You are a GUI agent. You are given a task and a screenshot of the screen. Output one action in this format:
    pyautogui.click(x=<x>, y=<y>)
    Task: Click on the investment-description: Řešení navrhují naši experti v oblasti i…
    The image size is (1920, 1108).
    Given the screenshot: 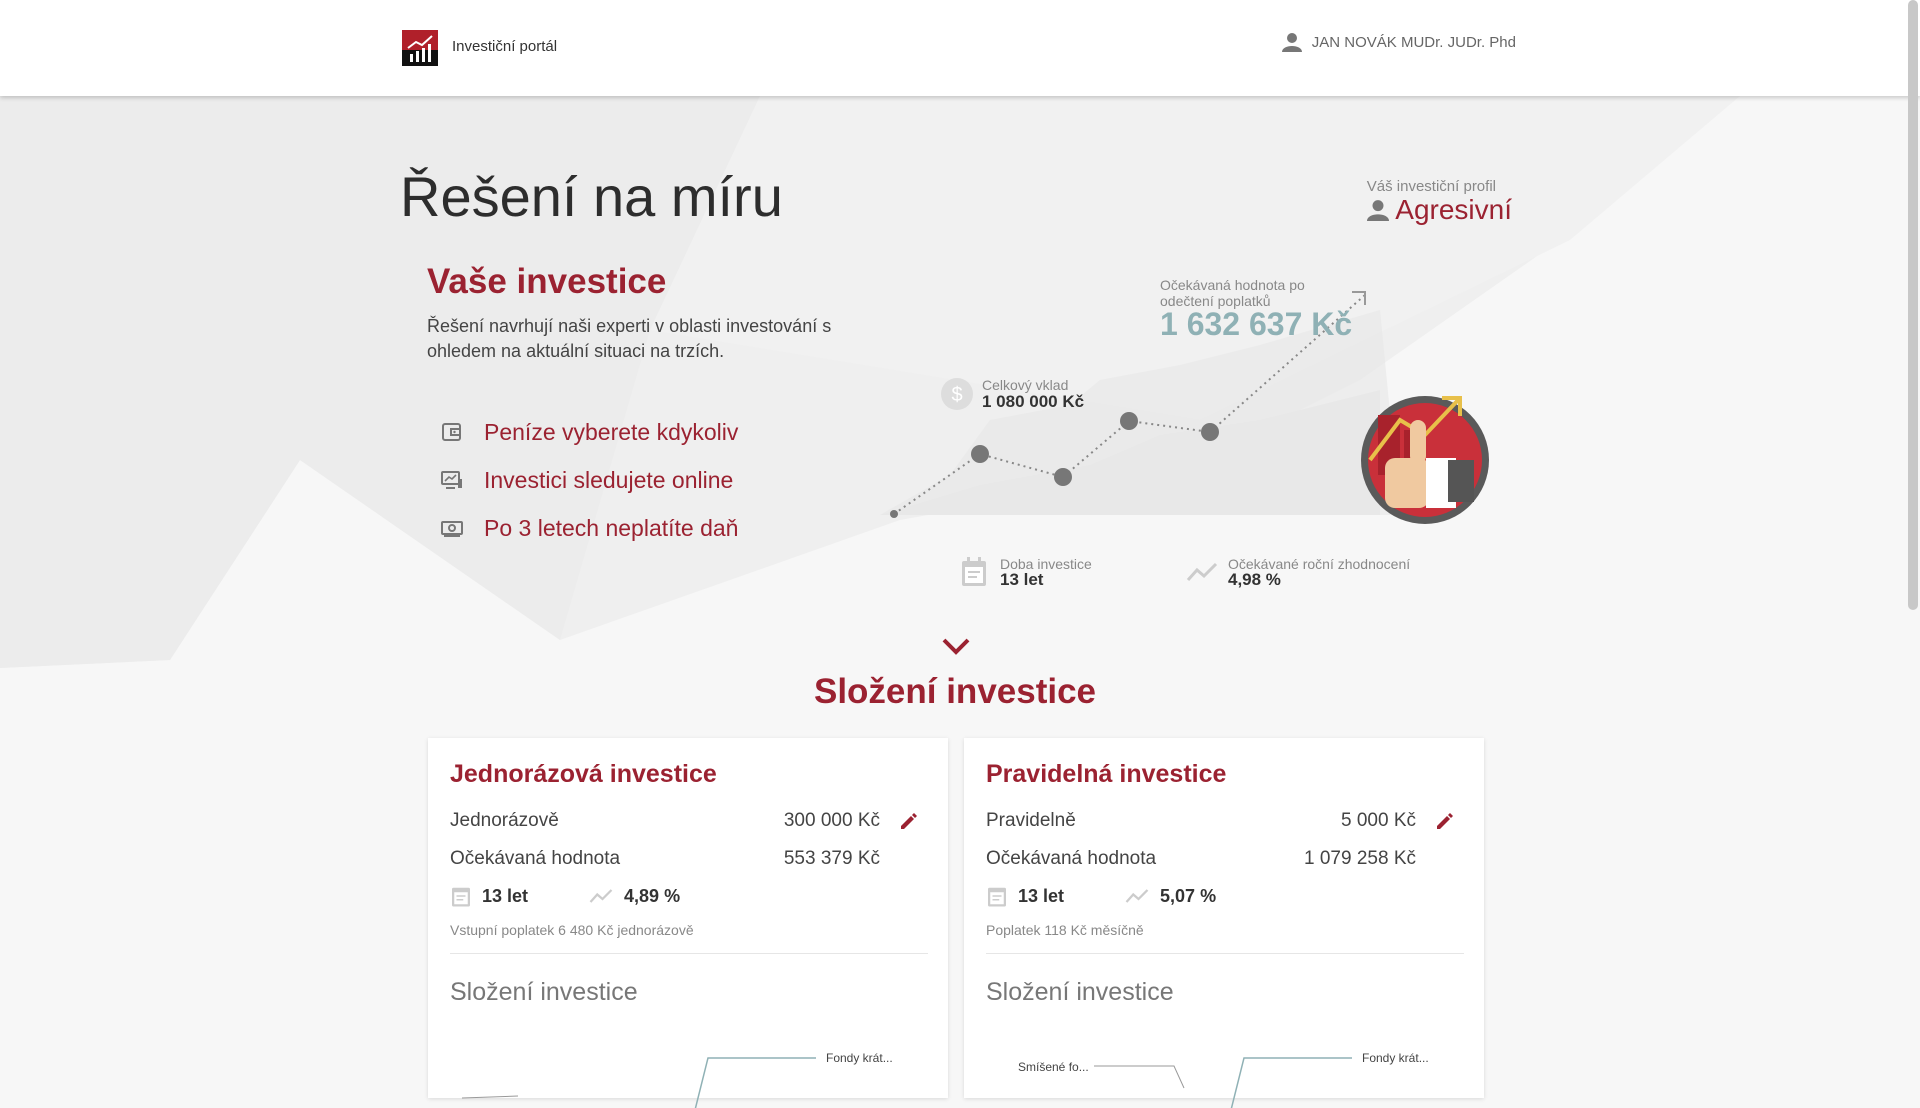 What is the action you would take?
    pyautogui.click(x=629, y=338)
    